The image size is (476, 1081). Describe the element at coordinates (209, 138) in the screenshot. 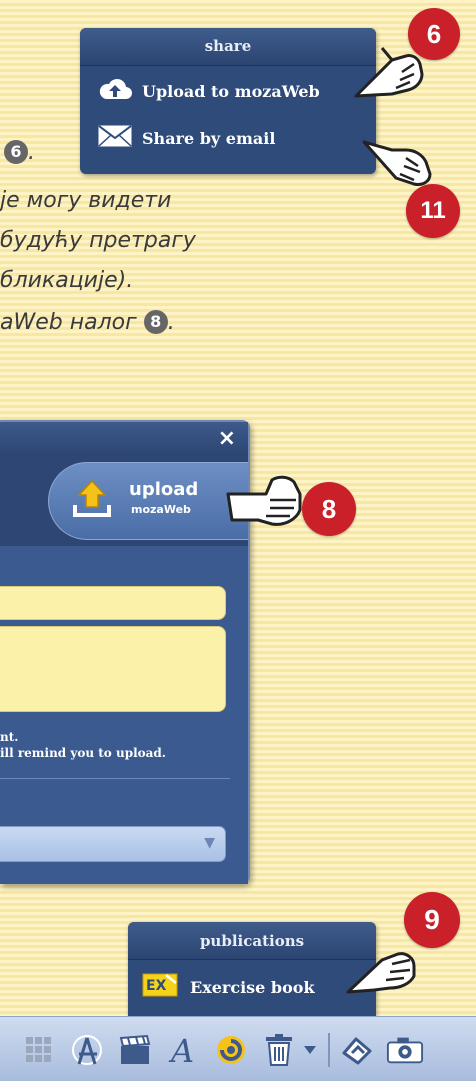

I see `share-by-email-label: Share by email` at that location.